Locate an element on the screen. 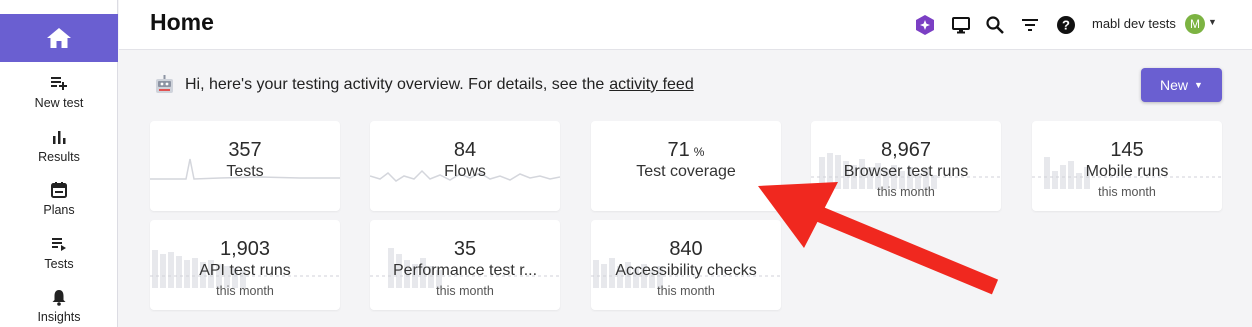 Image resolution: width=1252 pixels, height=327 pixels. stat-value: 35 is located at coordinates (465, 249).